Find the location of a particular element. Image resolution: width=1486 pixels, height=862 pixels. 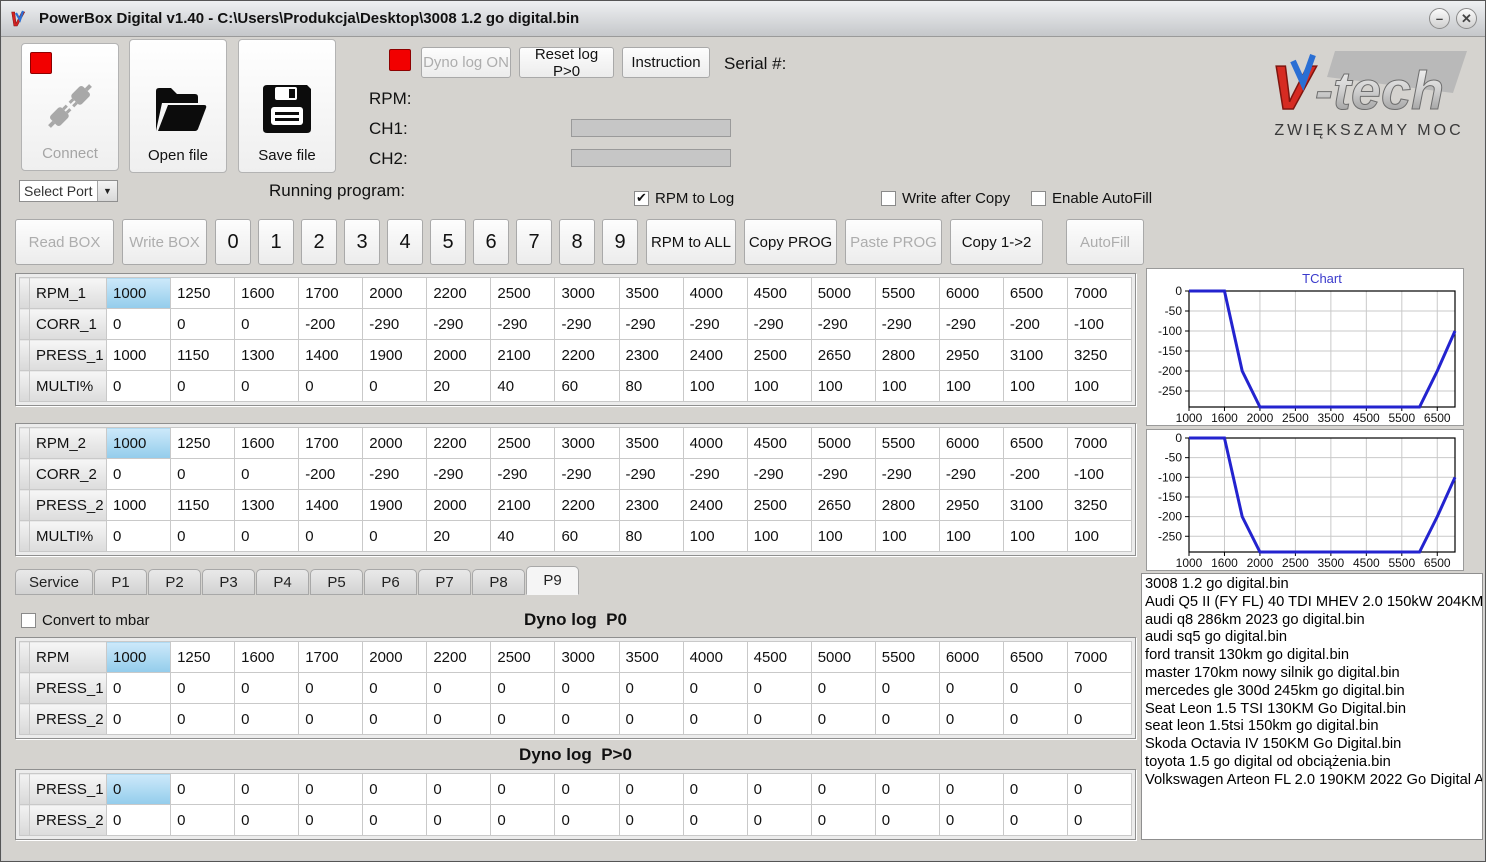

grid-cell: 2650 is located at coordinates (843, 355).